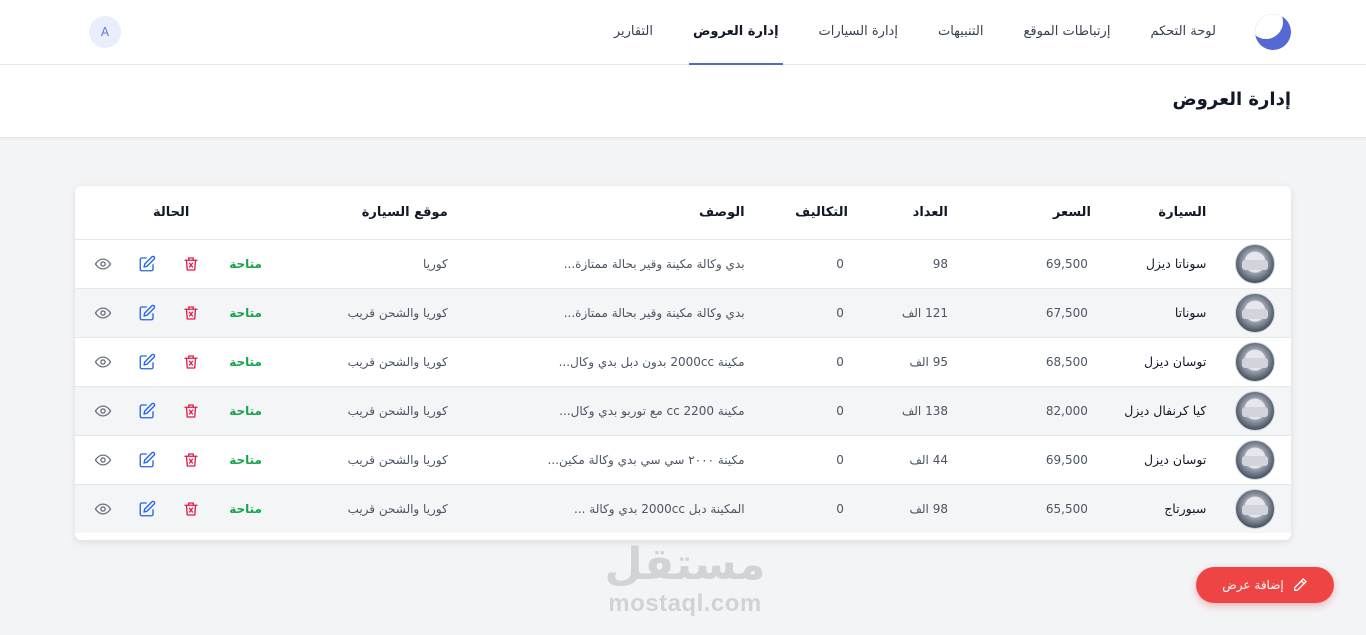 This screenshot has height=635, width=1366. What do you see at coordinates (1066, 508) in the screenshot?
I see `cell-price: 65,500` at bounding box center [1066, 508].